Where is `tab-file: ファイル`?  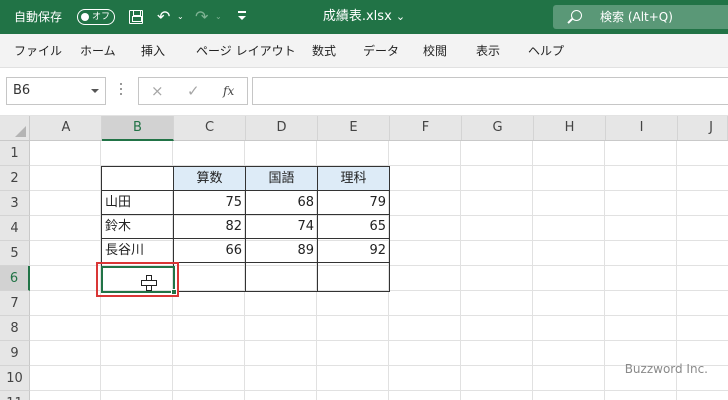
tab-file: ファイル is located at coordinates (38, 51).